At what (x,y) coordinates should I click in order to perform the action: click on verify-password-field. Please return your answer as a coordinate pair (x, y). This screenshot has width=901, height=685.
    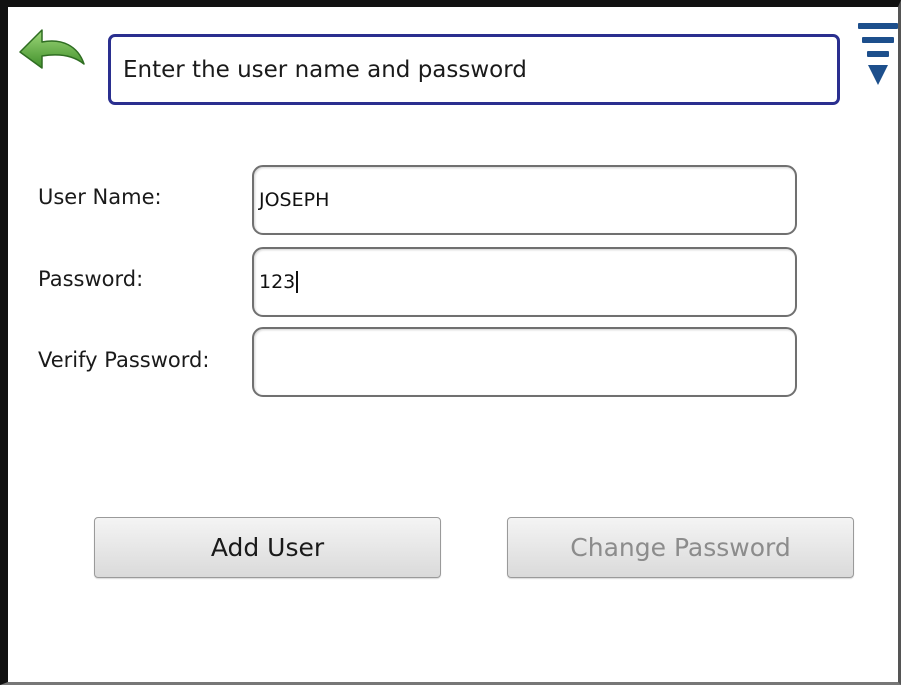
    Looking at the image, I should click on (524, 362).